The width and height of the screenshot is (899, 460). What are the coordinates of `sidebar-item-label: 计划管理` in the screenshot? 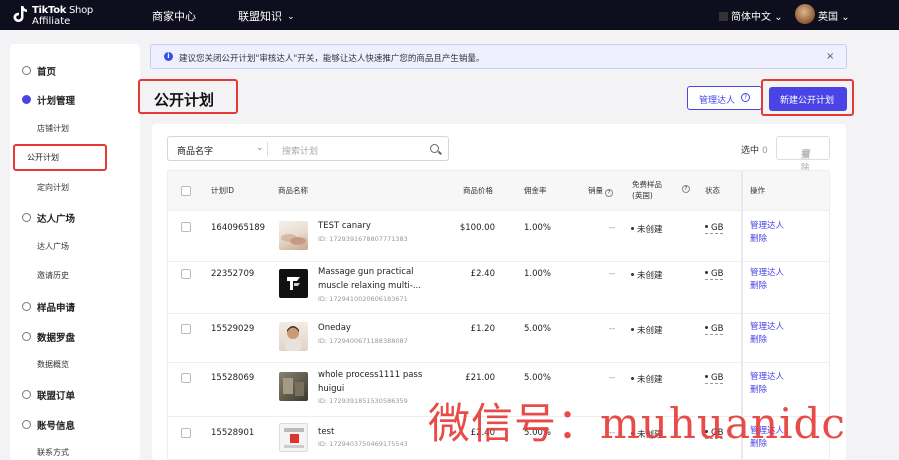 It's located at (56, 101).